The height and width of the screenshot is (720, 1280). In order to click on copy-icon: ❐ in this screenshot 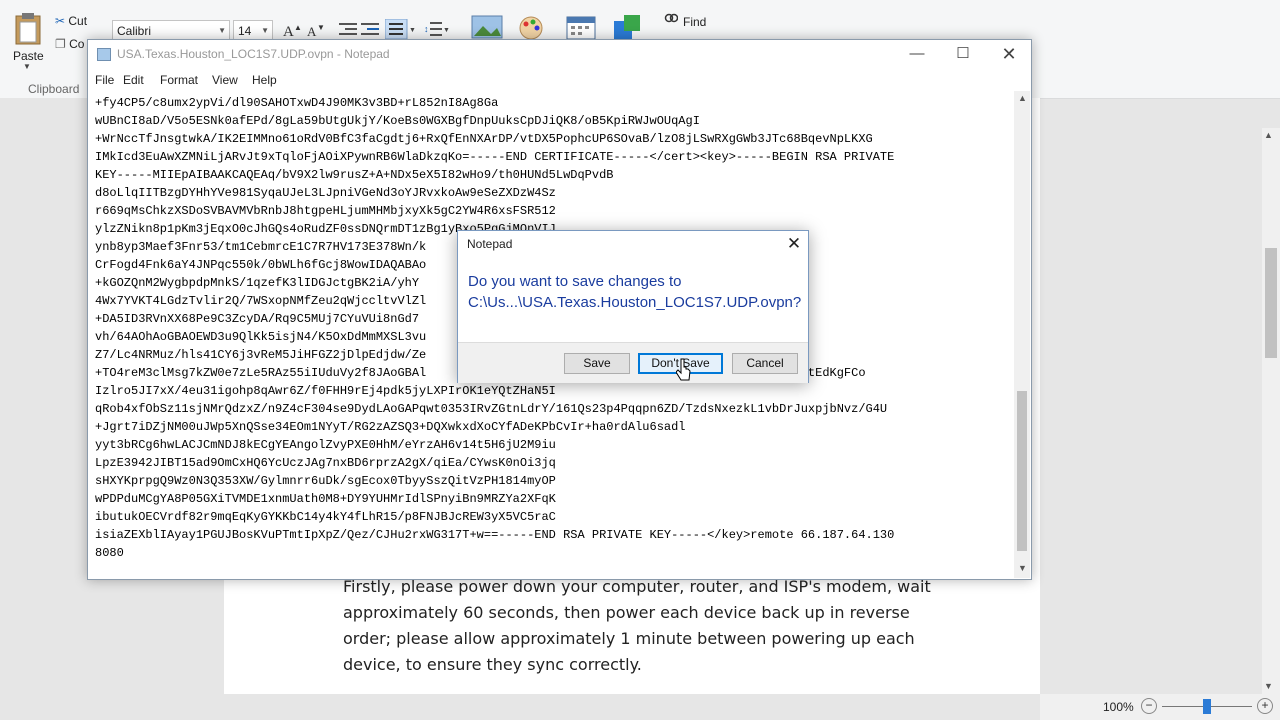, I will do `click(62, 44)`.